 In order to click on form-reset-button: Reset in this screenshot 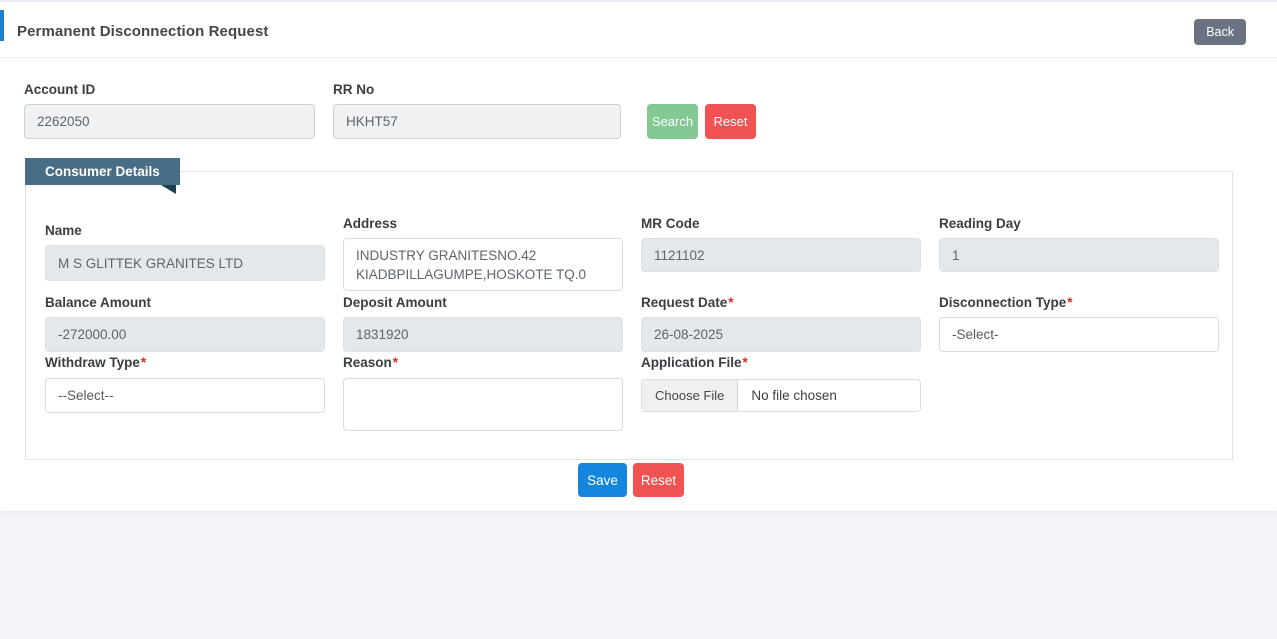, I will do `click(658, 480)`.